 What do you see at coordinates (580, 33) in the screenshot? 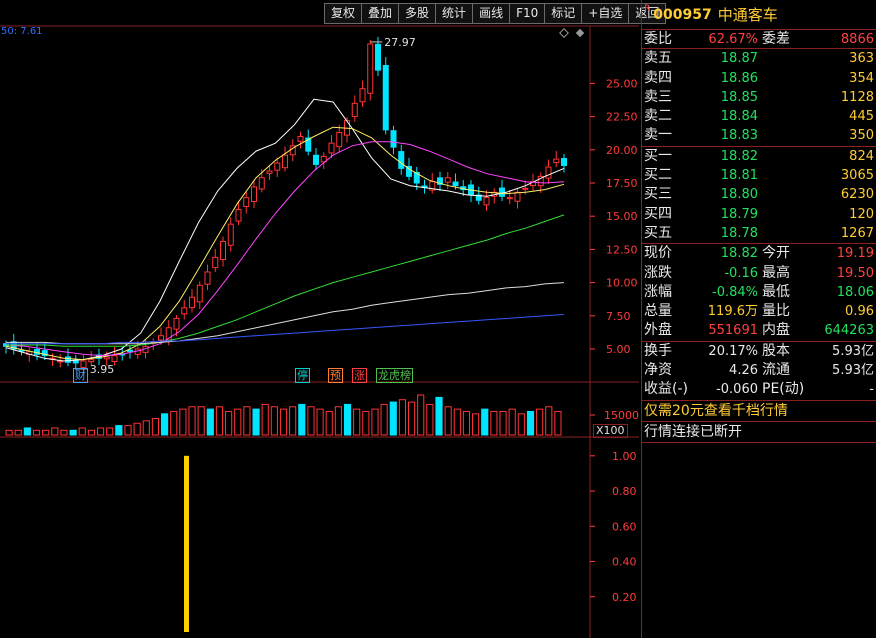
I see `diamond-filled-icon` at bounding box center [580, 33].